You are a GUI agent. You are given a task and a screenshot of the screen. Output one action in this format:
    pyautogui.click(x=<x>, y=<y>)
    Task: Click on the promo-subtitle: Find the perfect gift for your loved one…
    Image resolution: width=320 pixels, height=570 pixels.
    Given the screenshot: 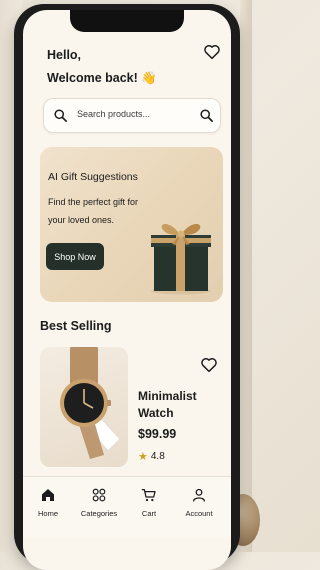 What is the action you would take?
    pyautogui.click(x=93, y=211)
    